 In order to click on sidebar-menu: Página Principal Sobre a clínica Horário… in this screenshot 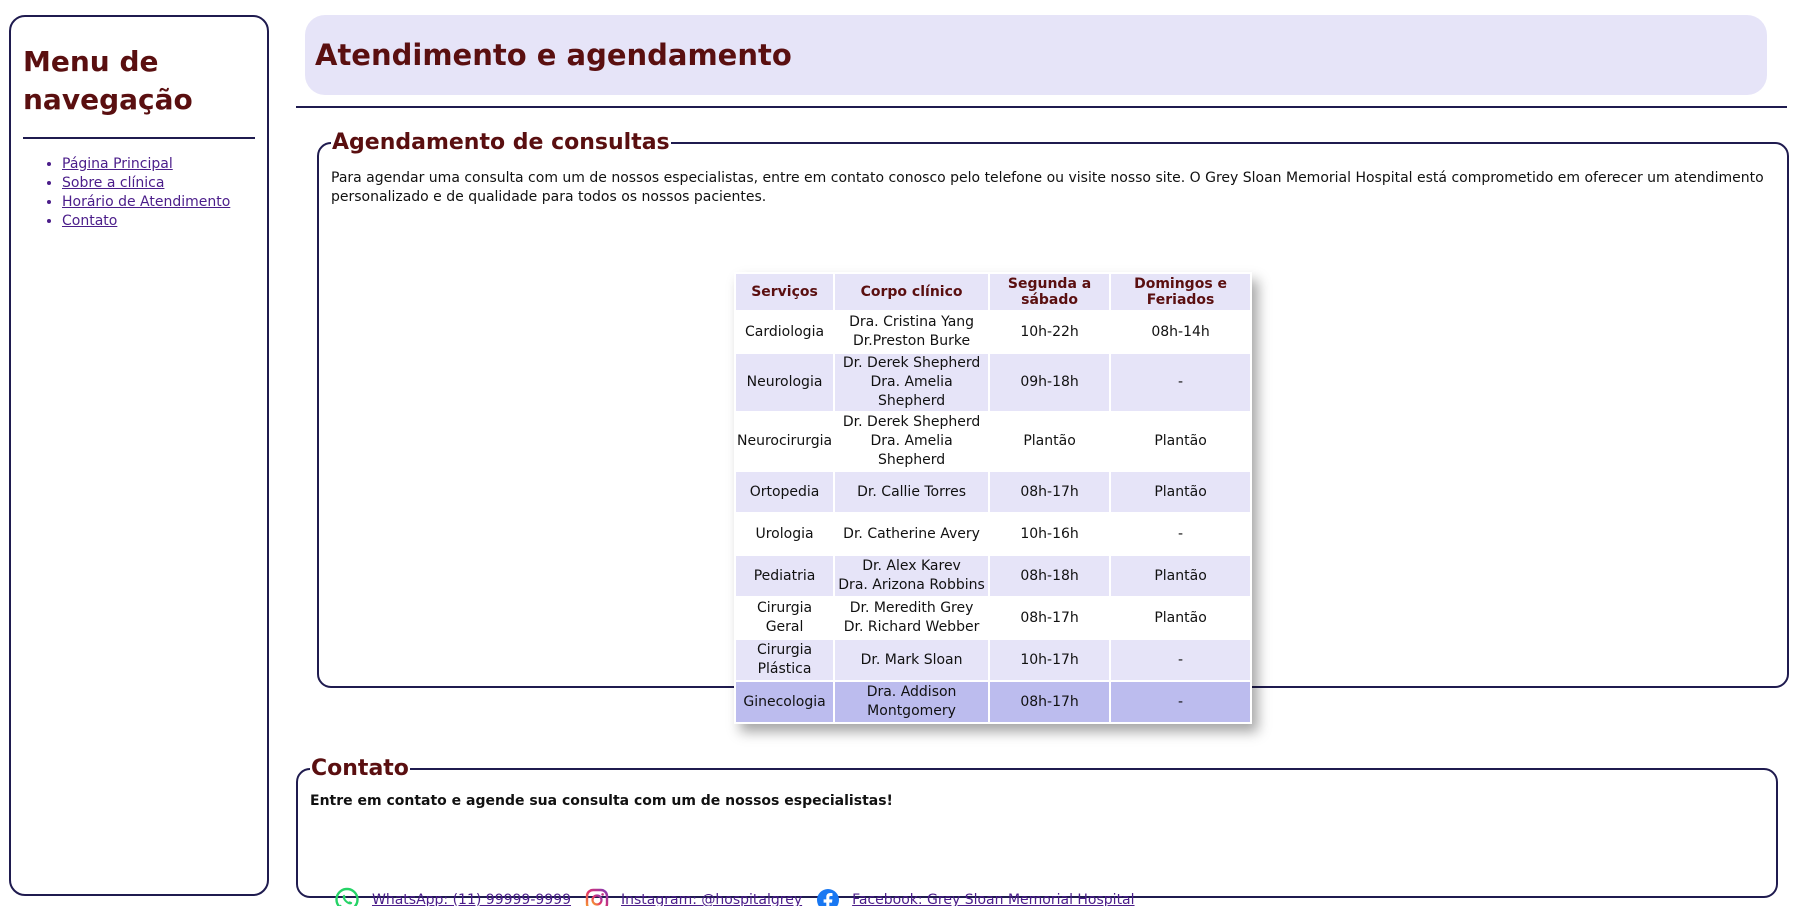, I will do `click(139, 193)`.